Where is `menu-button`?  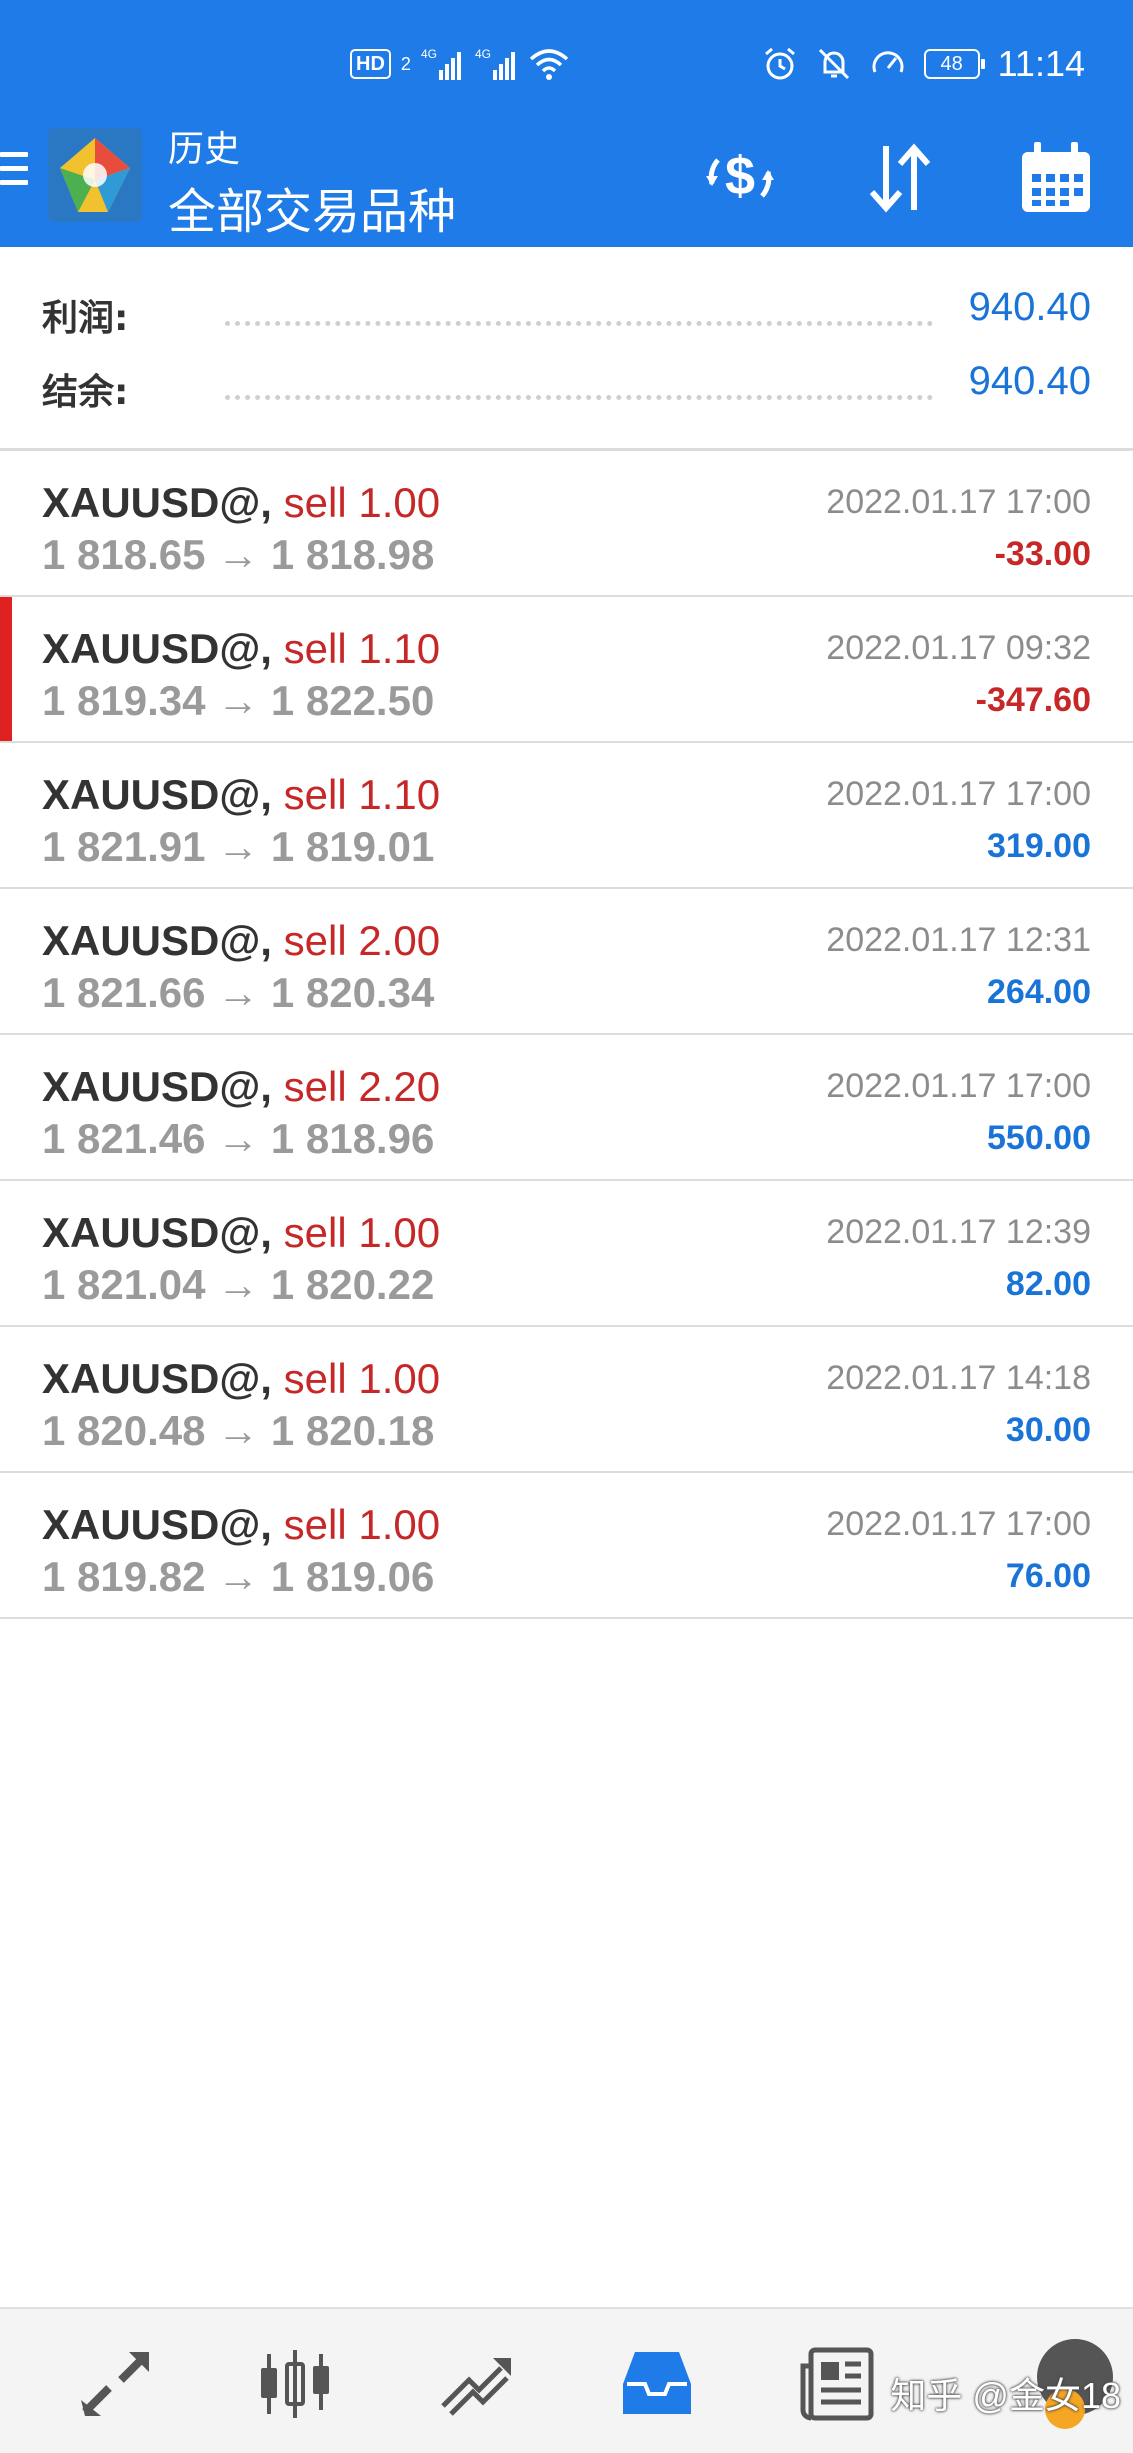
menu-button is located at coordinates (15, 176).